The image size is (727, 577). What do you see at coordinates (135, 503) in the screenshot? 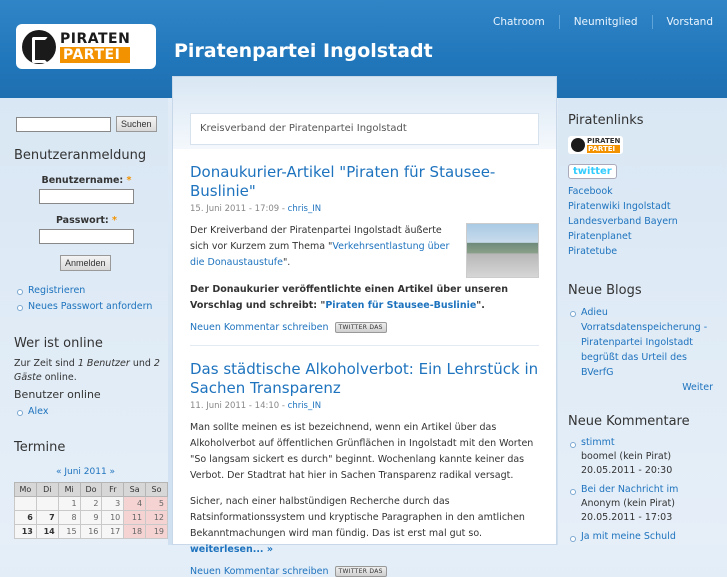
I see `calendar-day: 4` at bounding box center [135, 503].